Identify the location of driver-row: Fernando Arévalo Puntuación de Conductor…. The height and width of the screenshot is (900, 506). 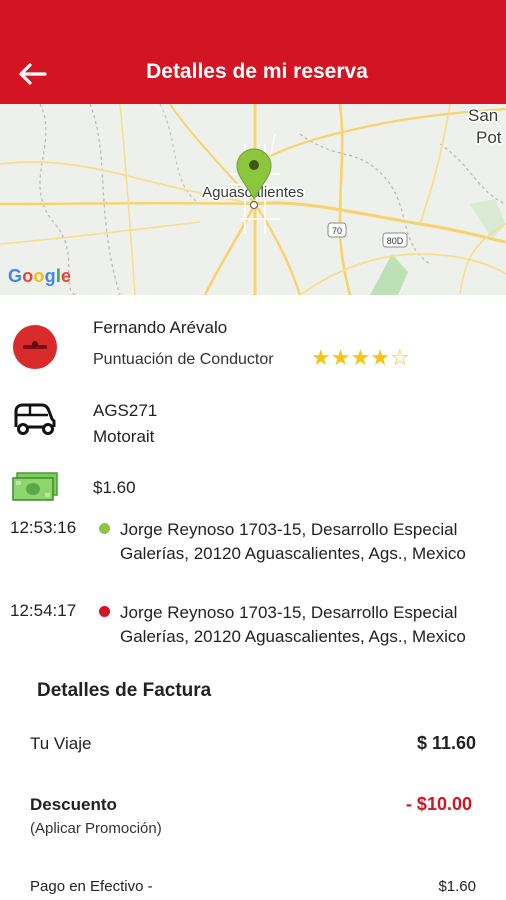
(253, 345).